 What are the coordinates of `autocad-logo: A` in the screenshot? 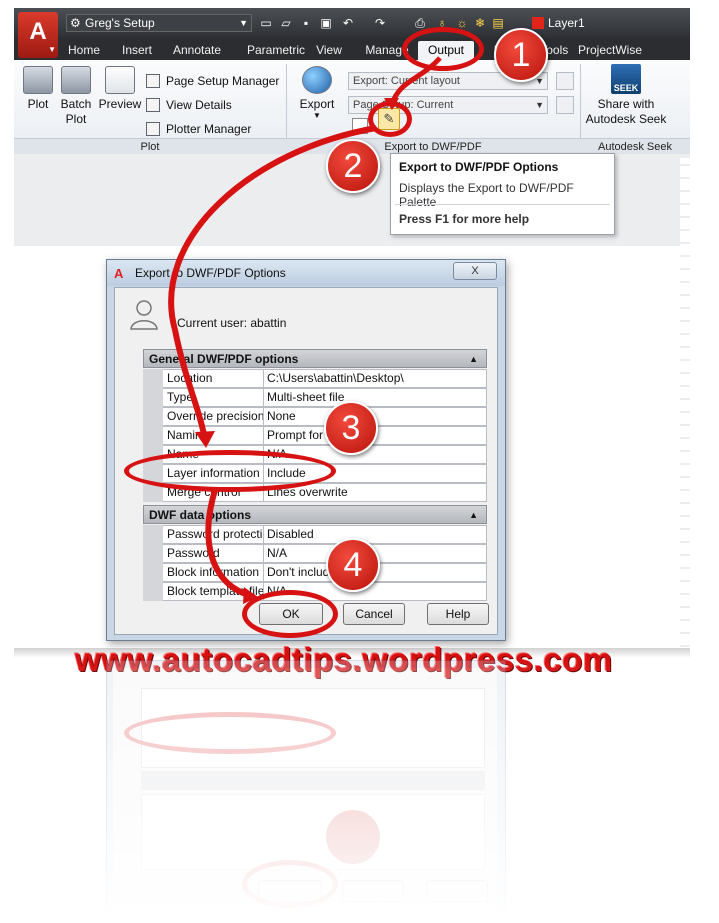 It's located at (38, 31).